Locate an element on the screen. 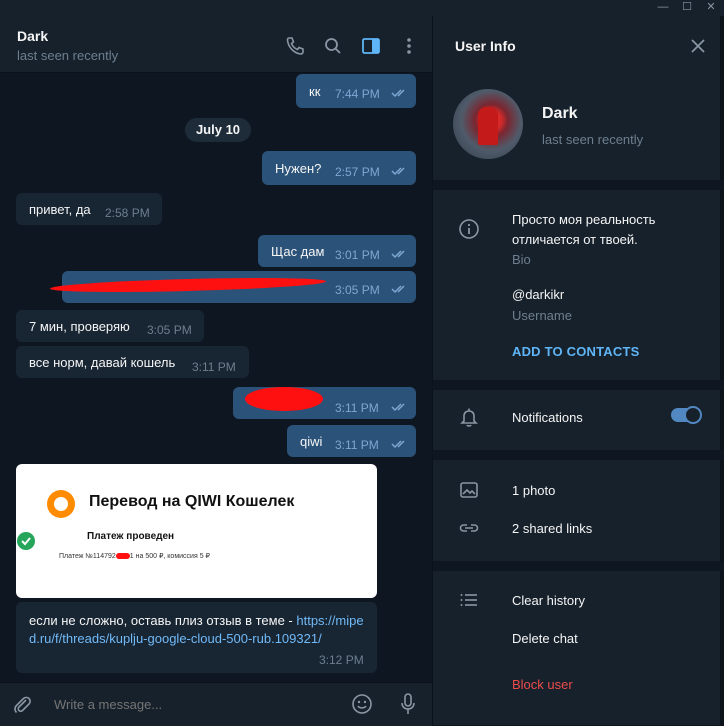 The height and width of the screenshot is (726, 724). username-label: Username is located at coordinates (542, 315).